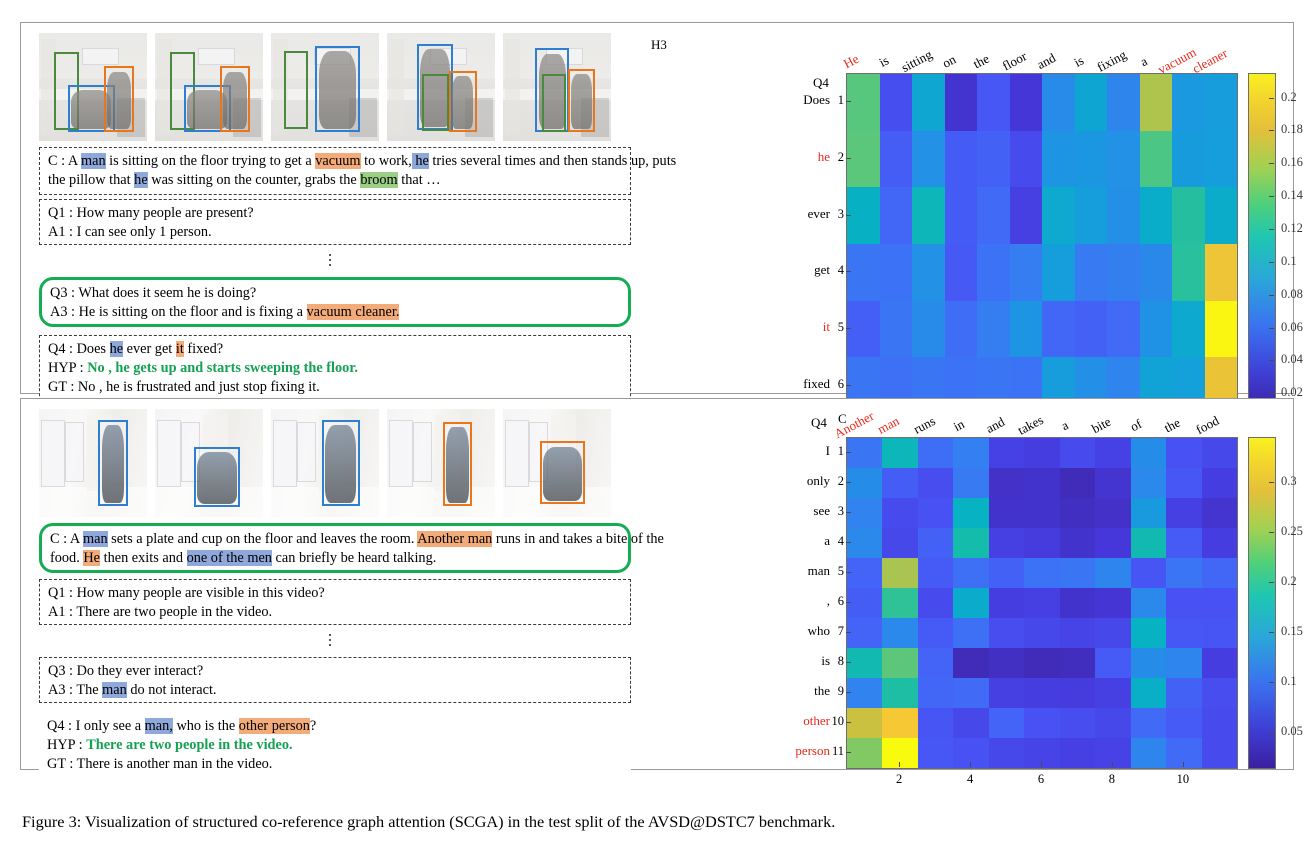 The image size is (1314, 848). I want to click on token-highlight-blue: he, so click(420, 161).